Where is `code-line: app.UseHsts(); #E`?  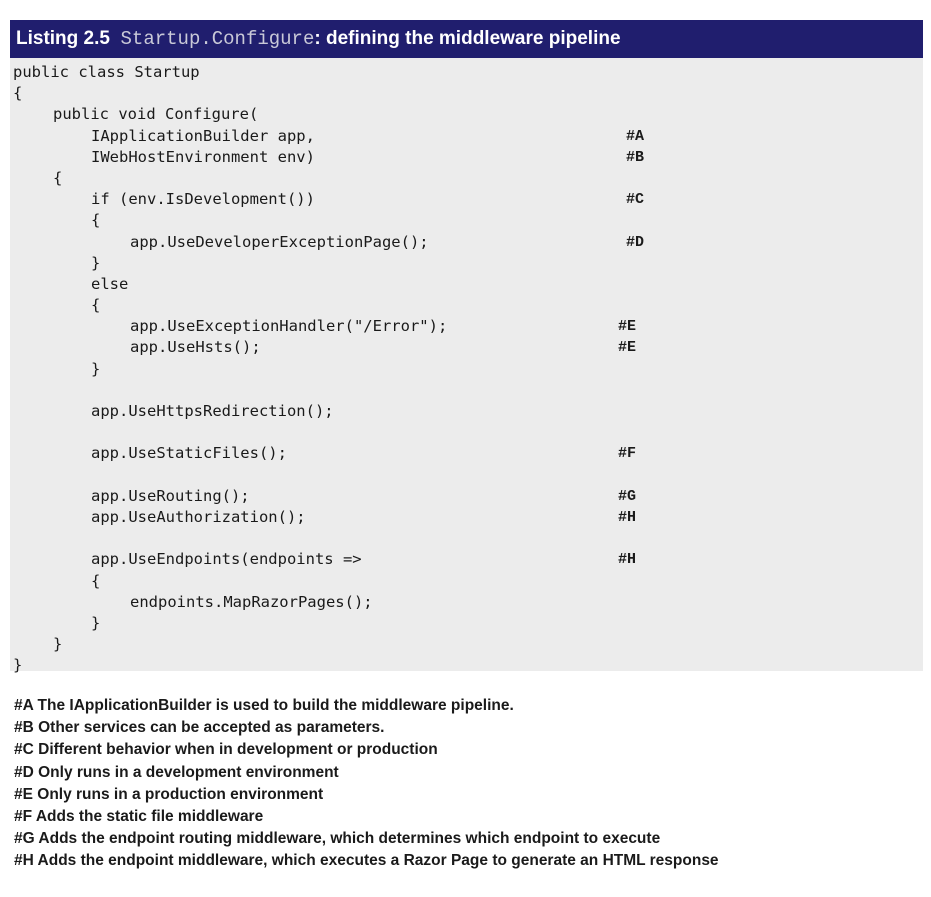
code-line: app.UseHsts(); #E is located at coordinates (466, 347).